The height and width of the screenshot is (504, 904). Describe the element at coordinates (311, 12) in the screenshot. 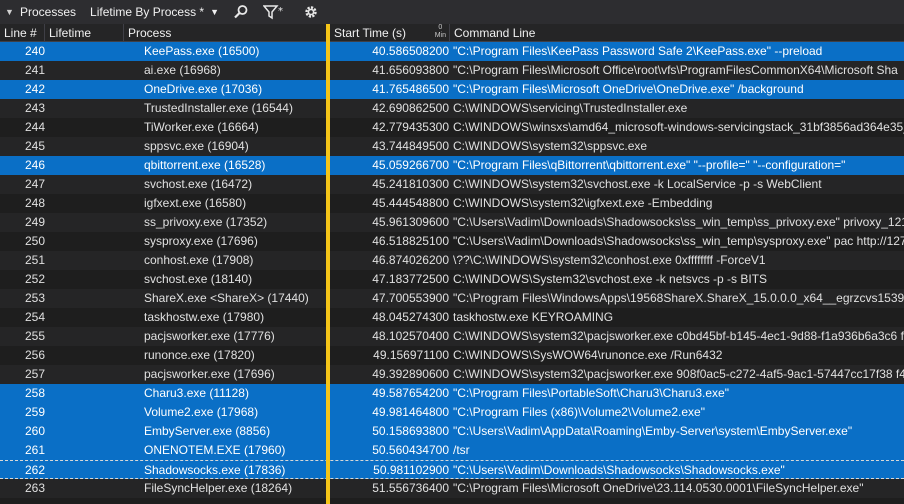

I see `gear-icon` at that location.